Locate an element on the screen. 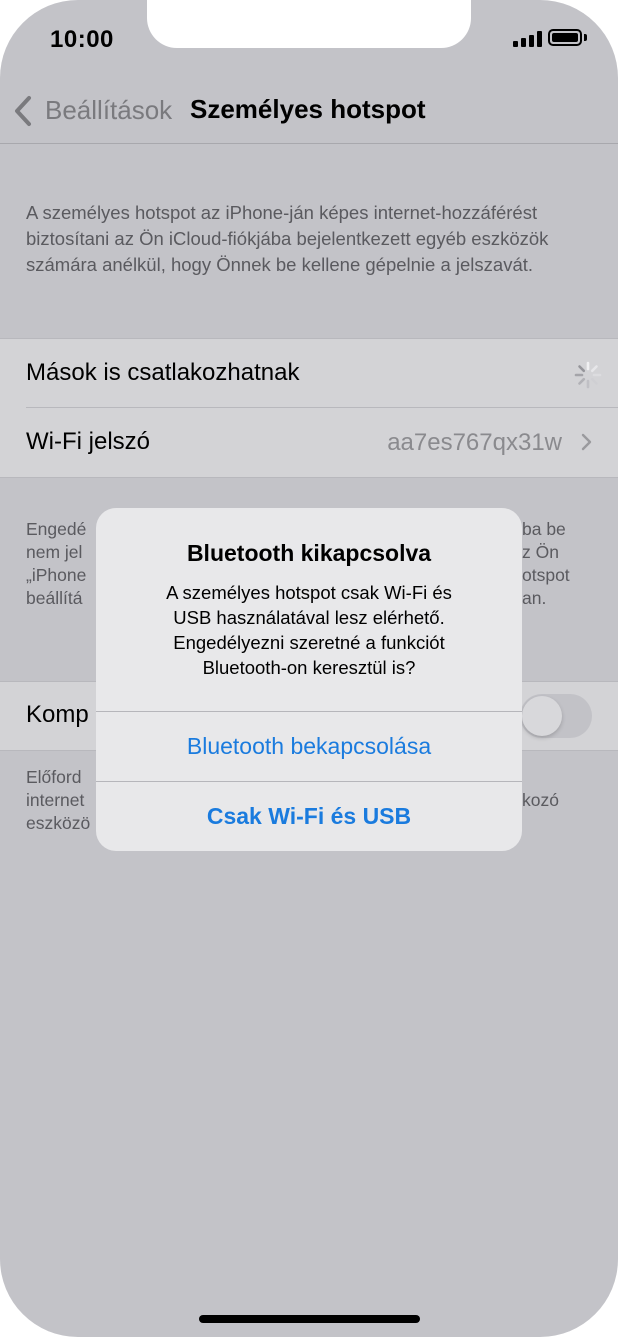 This screenshot has width=618, height=1337. compatibility-footer-right: kozó is located at coordinates (540, 800).